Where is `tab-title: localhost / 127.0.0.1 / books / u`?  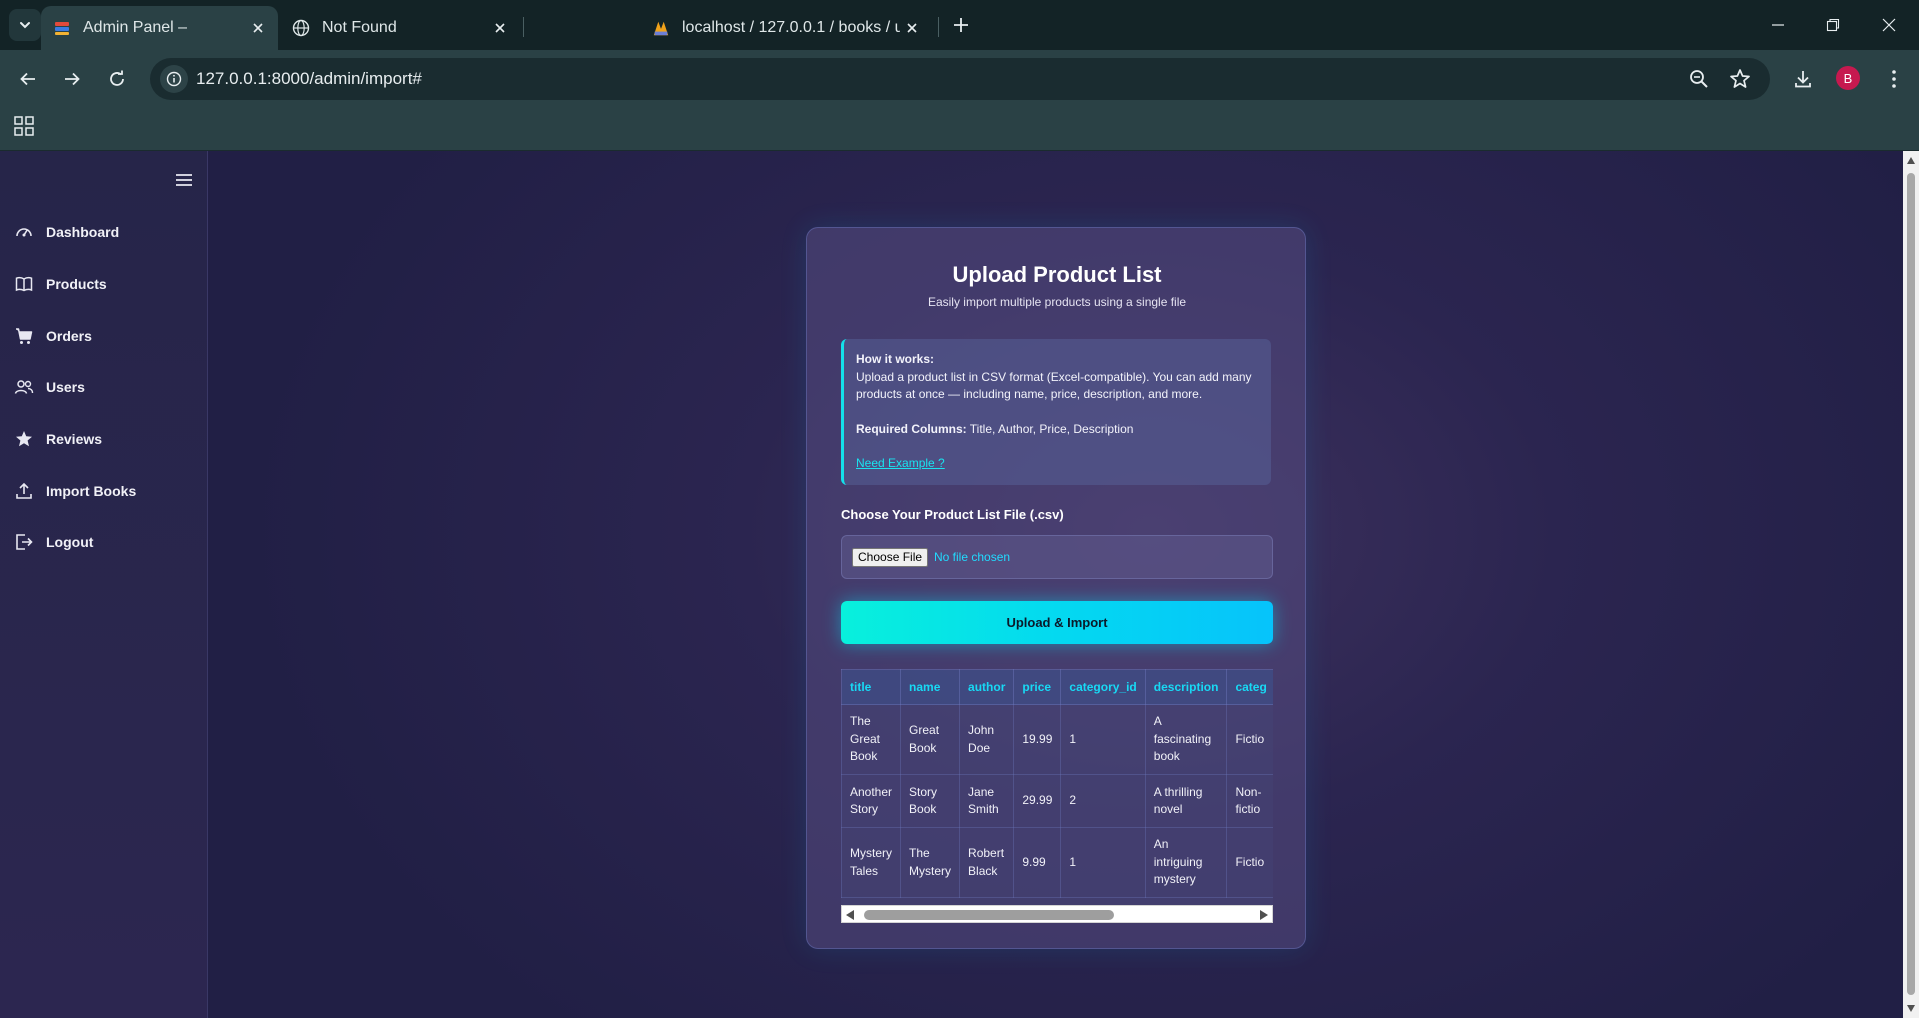
tab-title: localhost / 127.0.0.1 / books / u is located at coordinates (791, 27).